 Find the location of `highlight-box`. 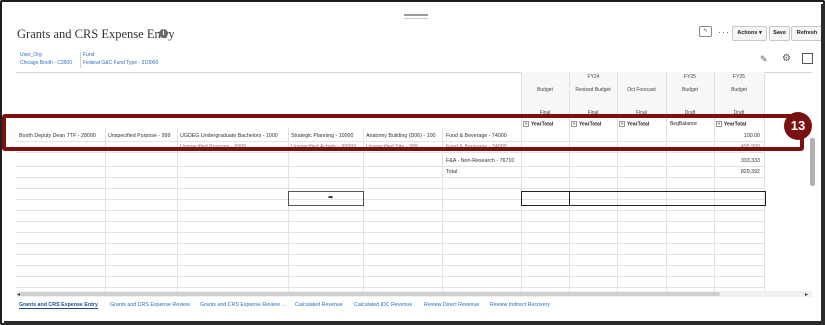

highlight-box is located at coordinates (403, 132).